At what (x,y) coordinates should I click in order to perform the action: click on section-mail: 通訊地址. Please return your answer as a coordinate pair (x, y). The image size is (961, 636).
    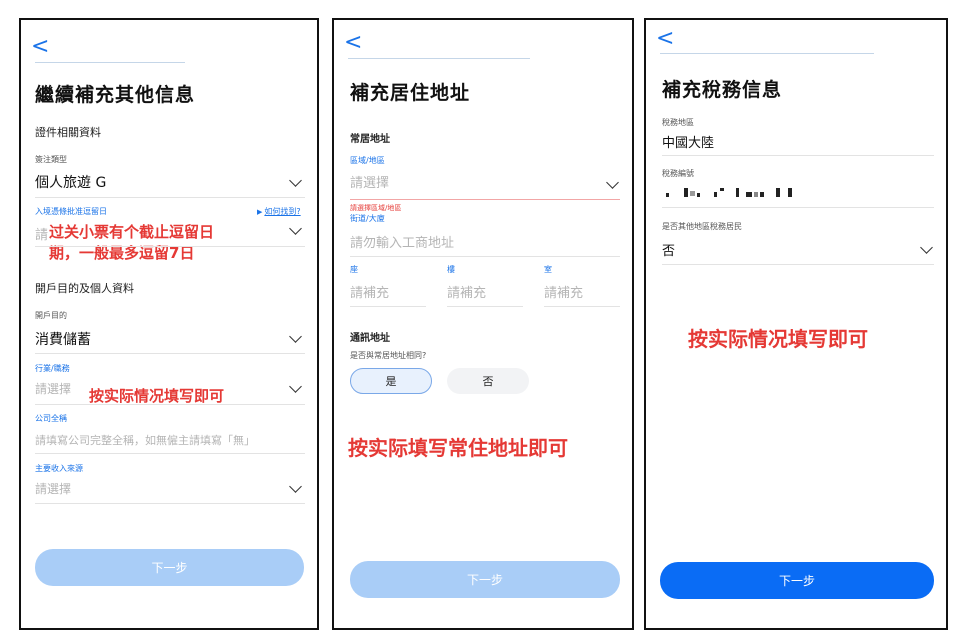
    Looking at the image, I should click on (370, 338).